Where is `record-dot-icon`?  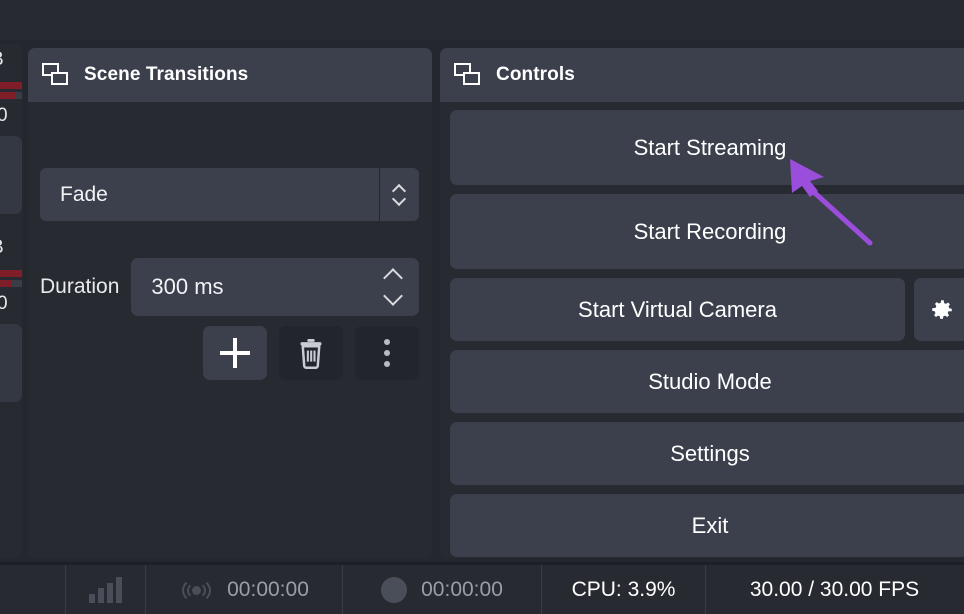
record-dot-icon is located at coordinates (394, 589).